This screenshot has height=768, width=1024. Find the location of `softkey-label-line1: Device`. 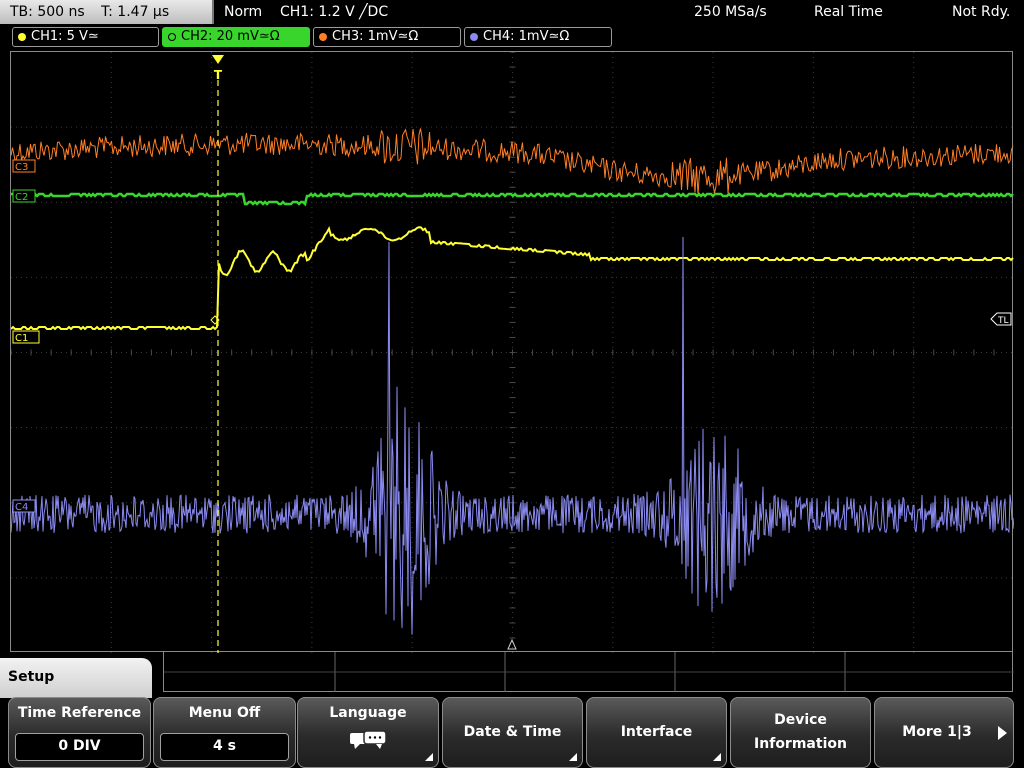

softkey-label-line1: Device is located at coordinates (800, 720).